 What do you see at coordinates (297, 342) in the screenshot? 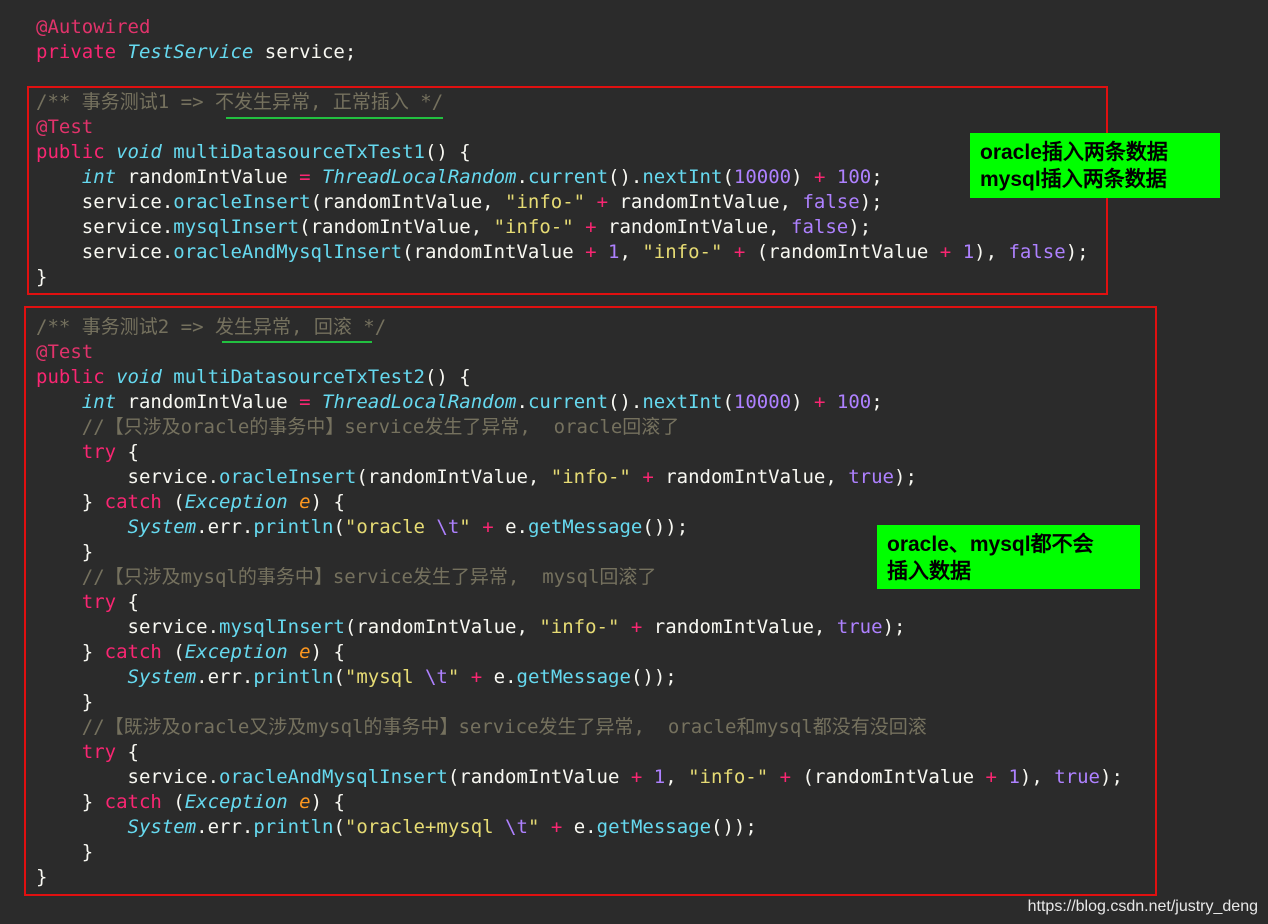
I see `test2-comment-underline` at bounding box center [297, 342].